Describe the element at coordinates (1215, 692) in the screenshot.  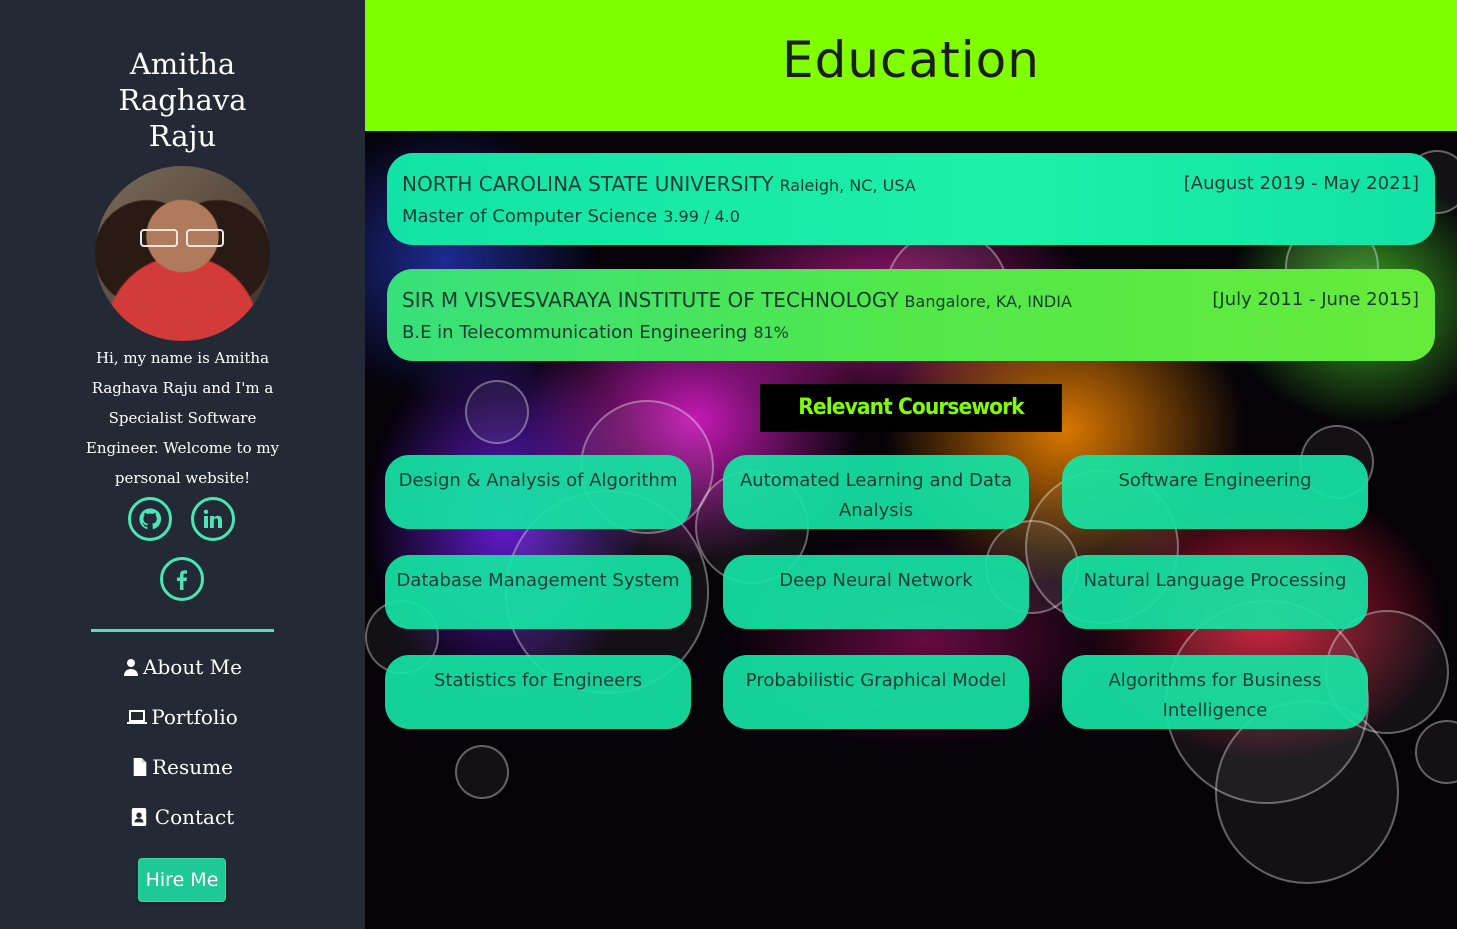
I see `course-card: Algorithms for Business Intelligence` at that location.